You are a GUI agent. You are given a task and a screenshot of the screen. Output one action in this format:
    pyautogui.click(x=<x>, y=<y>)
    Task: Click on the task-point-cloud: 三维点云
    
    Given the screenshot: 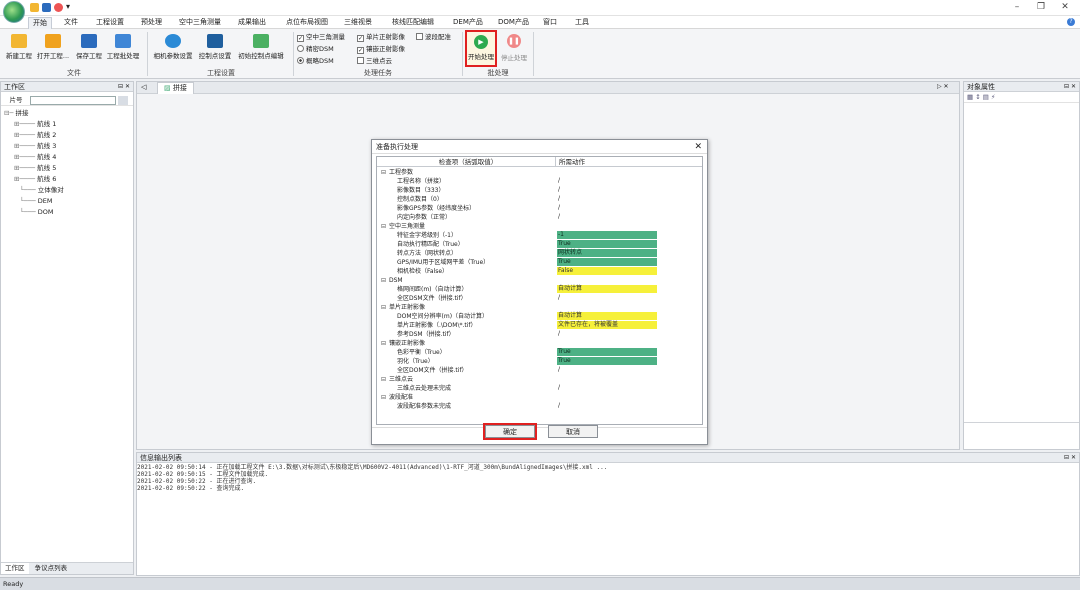 What is the action you would take?
    pyautogui.click(x=374, y=61)
    